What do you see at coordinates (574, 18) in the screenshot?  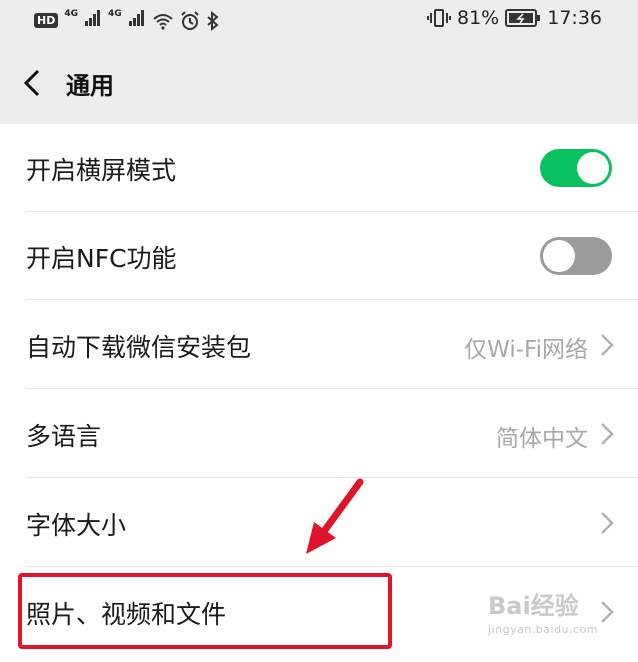 I see `status-time: 17:36` at bounding box center [574, 18].